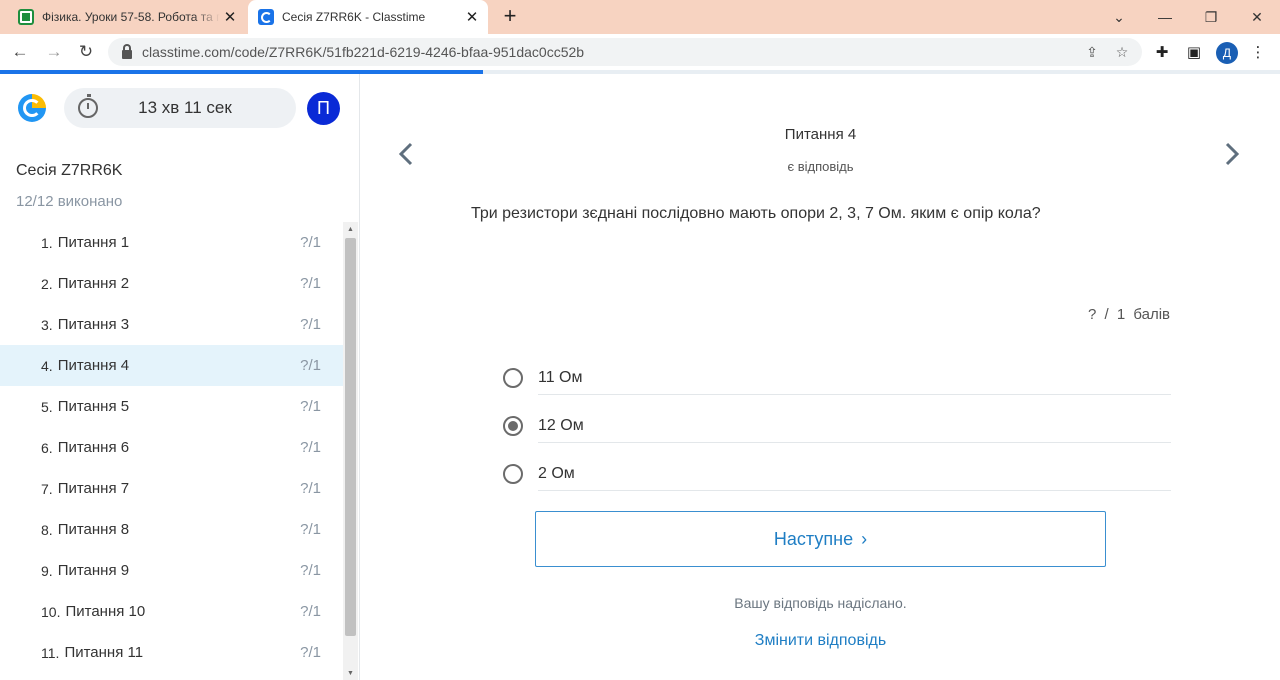  Describe the element at coordinates (93, 365) in the screenshot. I see `question-label: Питання 4` at that location.